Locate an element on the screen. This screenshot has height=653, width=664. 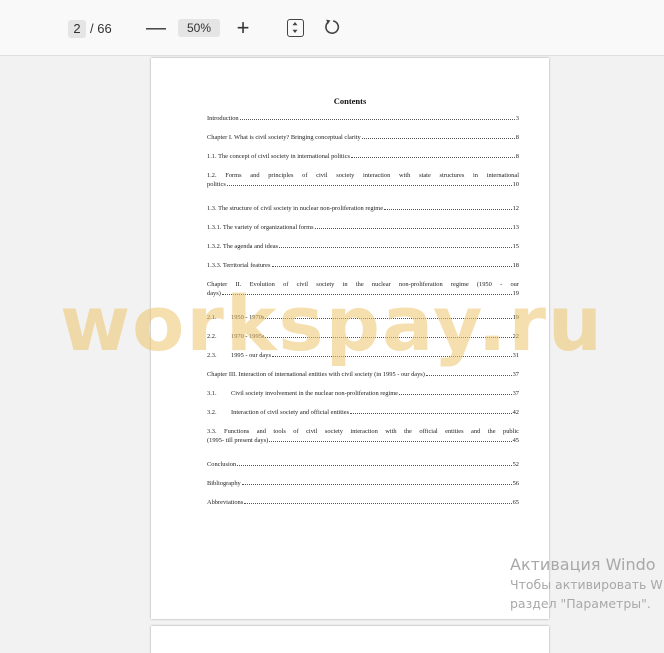
toc-entry-page: 15 is located at coordinates (515, 246).